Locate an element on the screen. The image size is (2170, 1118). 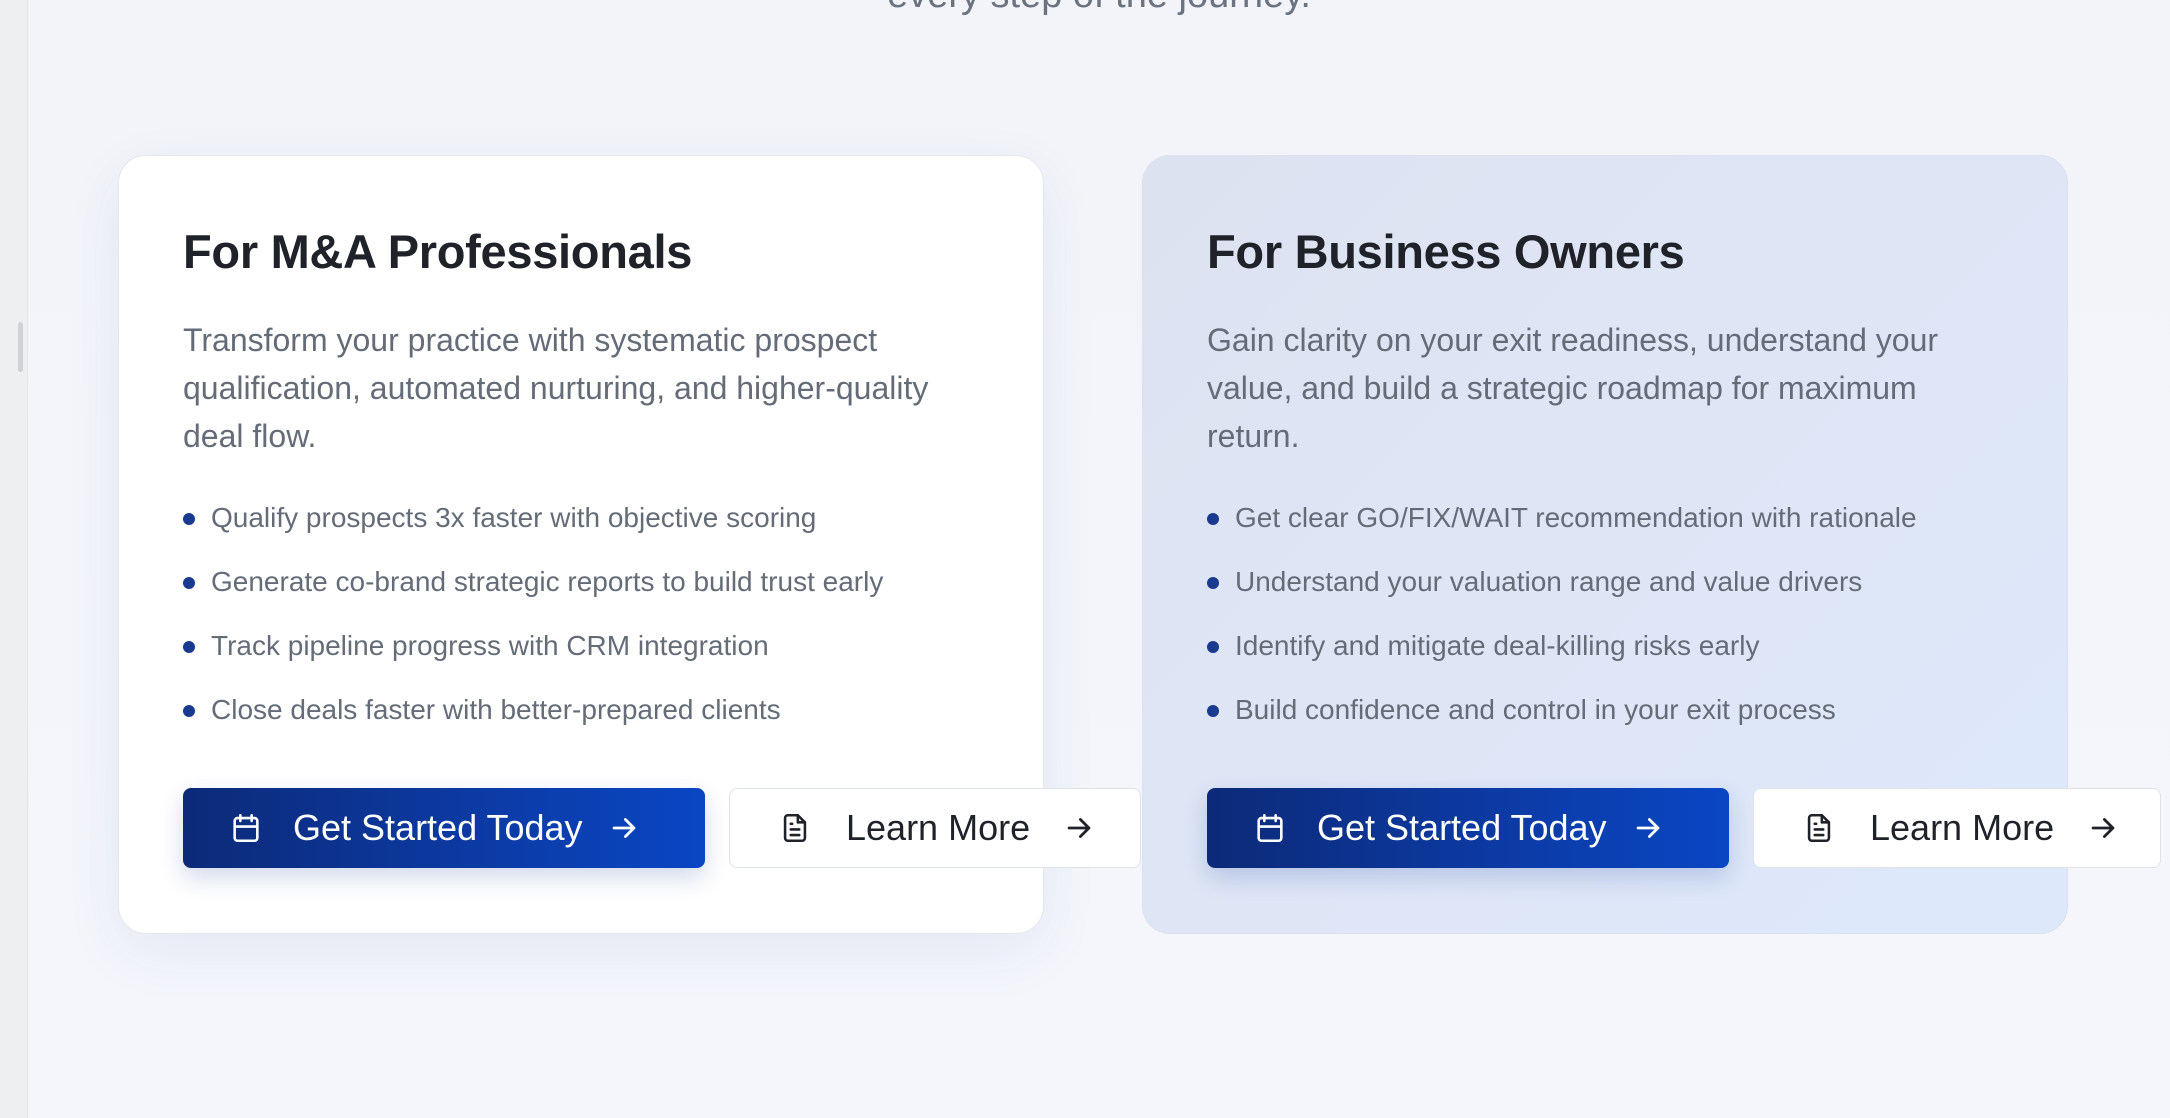
resize-handle is located at coordinates (20, 347).